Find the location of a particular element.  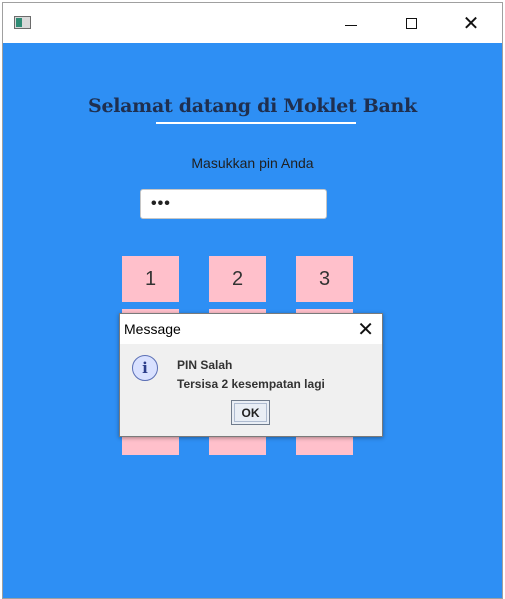

dialog-message-line-1: PIN Salah is located at coordinates (205, 365).